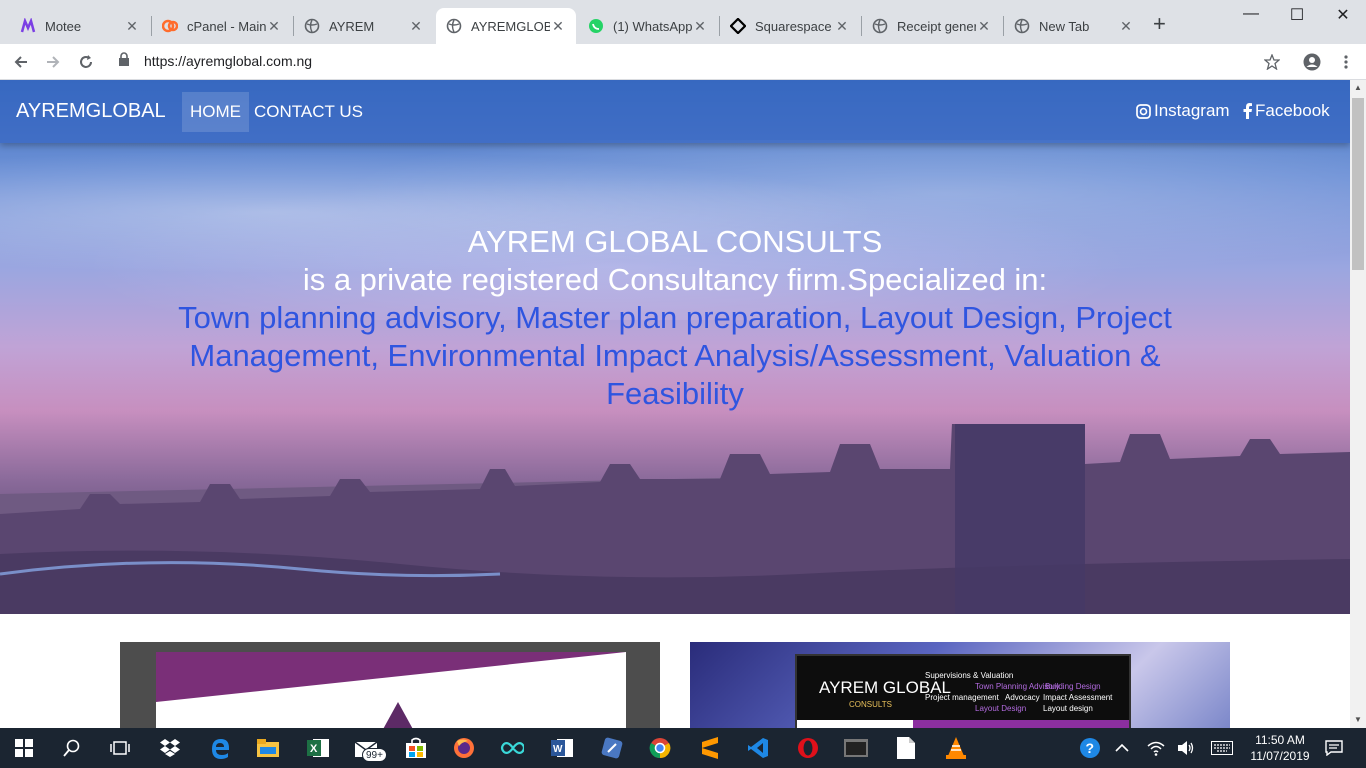  What do you see at coordinates (1186, 748) in the screenshot?
I see `volume-icon` at bounding box center [1186, 748].